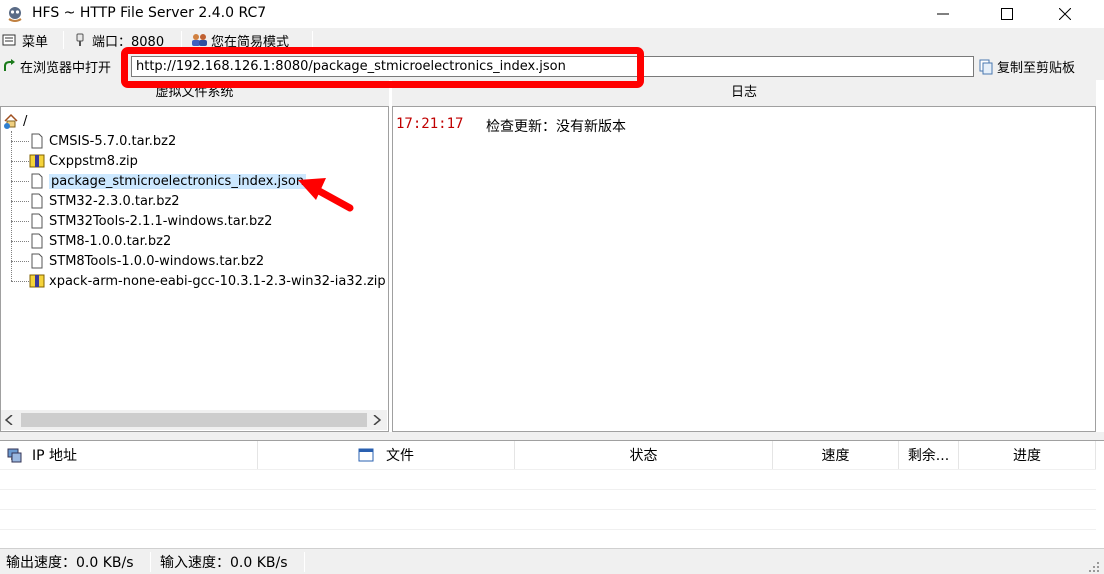  I want to click on users-icon, so click(199, 40).